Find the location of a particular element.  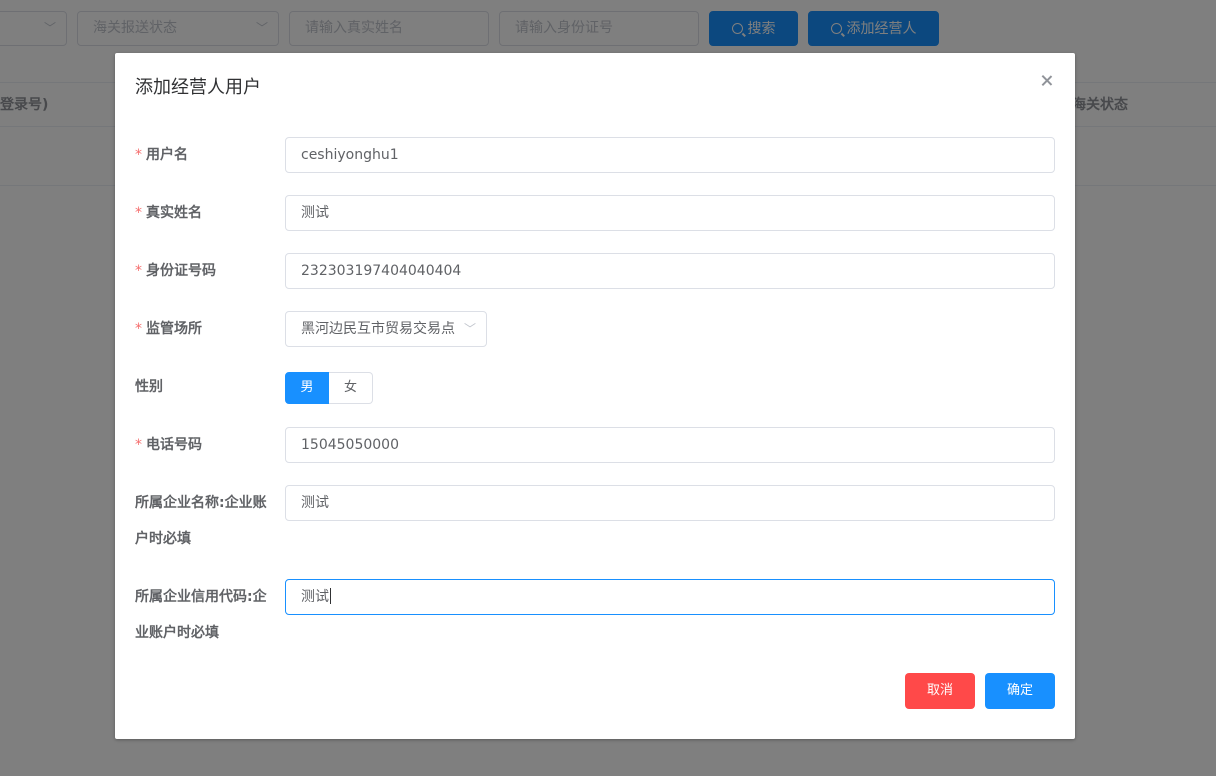

dialog-title: 添加经营人用户 is located at coordinates (198, 87).